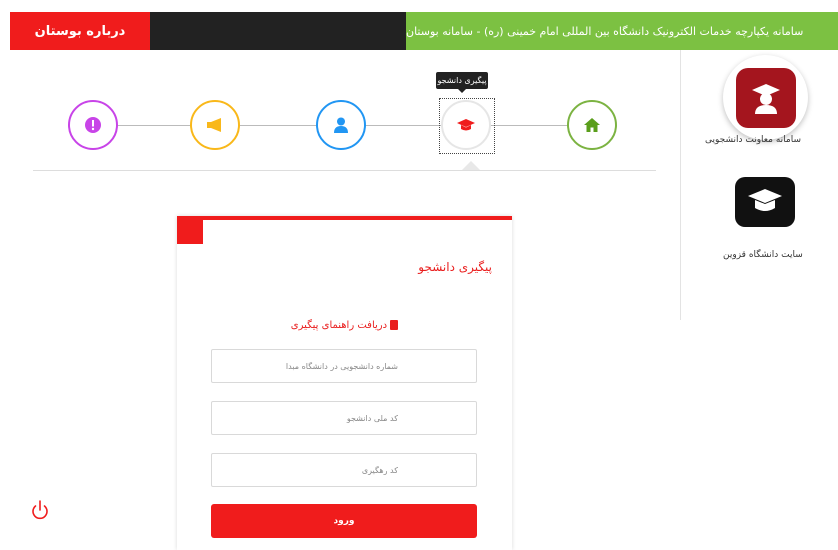 Image resolution: width=838 pixels, height=550 pixels. What do you see at coordinates (80, 31) in the screenshot?
I see `about-bustan-link: درباره بوستان` at bounding box center [80, 31].